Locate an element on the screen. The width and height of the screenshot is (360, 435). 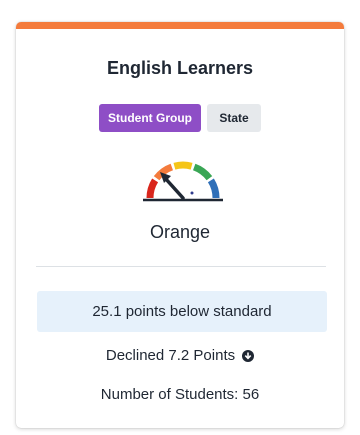
gauge-center-dot is located at coordinates (192, 193).